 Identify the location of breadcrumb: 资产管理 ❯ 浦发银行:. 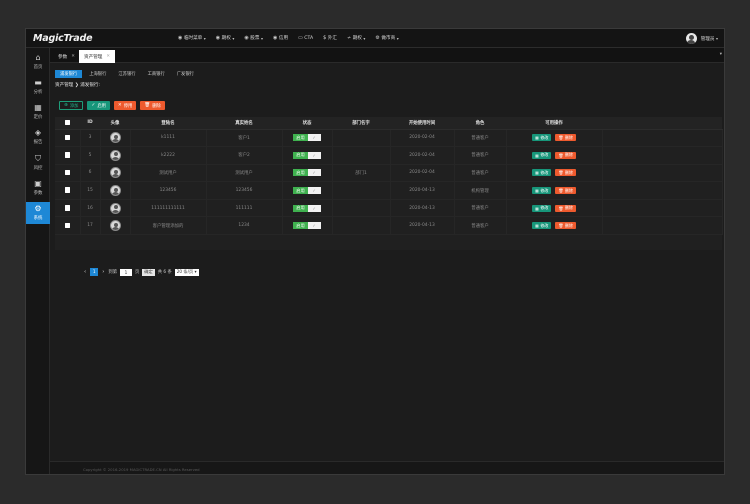
(78, 85).